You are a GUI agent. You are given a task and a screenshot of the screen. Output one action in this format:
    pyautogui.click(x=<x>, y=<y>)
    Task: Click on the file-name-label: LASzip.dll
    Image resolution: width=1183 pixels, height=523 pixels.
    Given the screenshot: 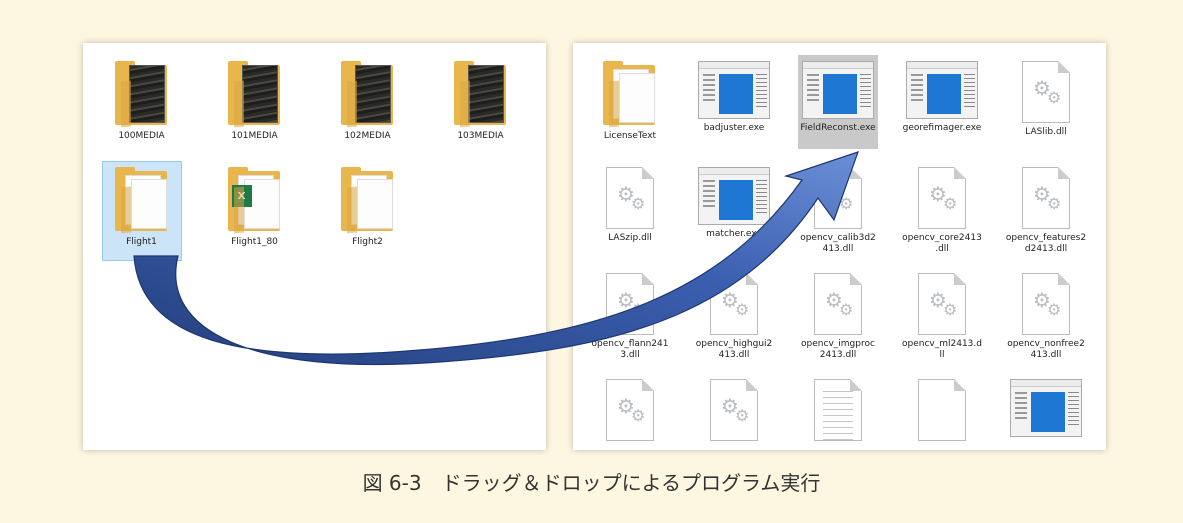 What is the action you would take?
    pyautogui.click(x=630, y=238)
    